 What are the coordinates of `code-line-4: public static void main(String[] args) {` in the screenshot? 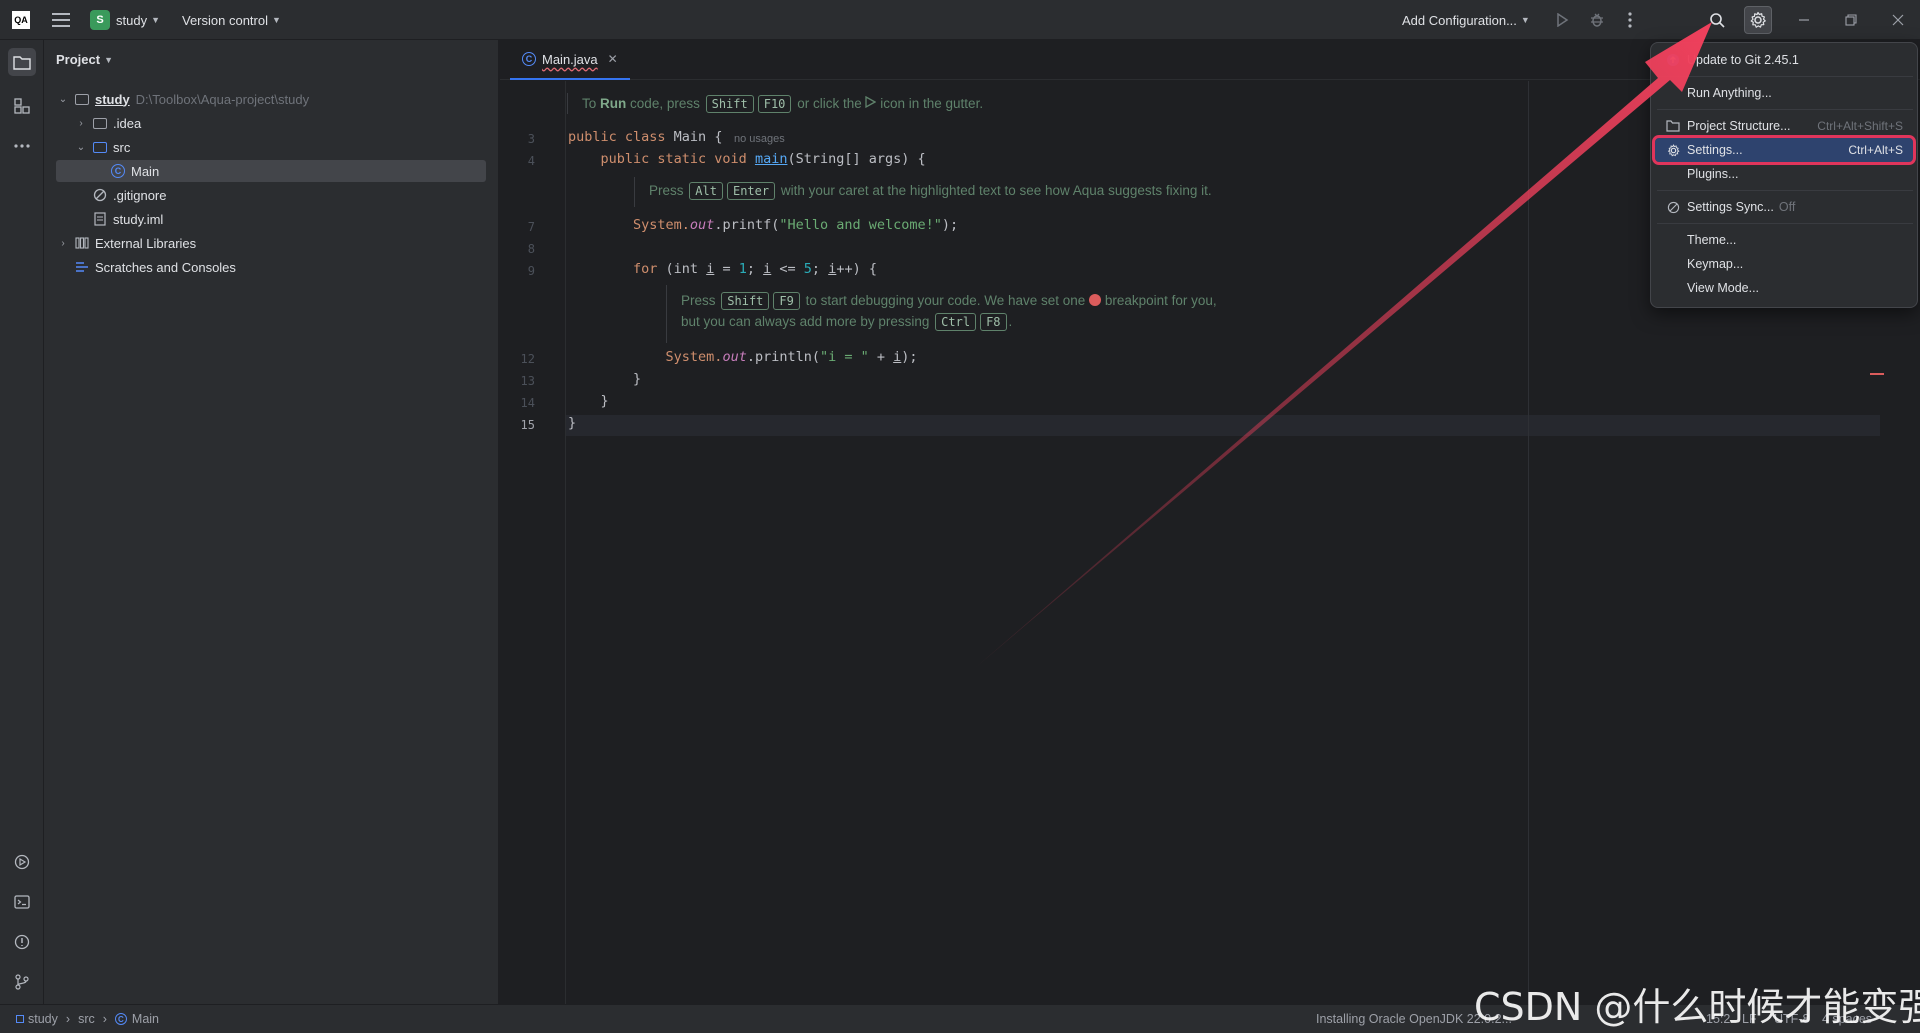 It's located at (747, 159).